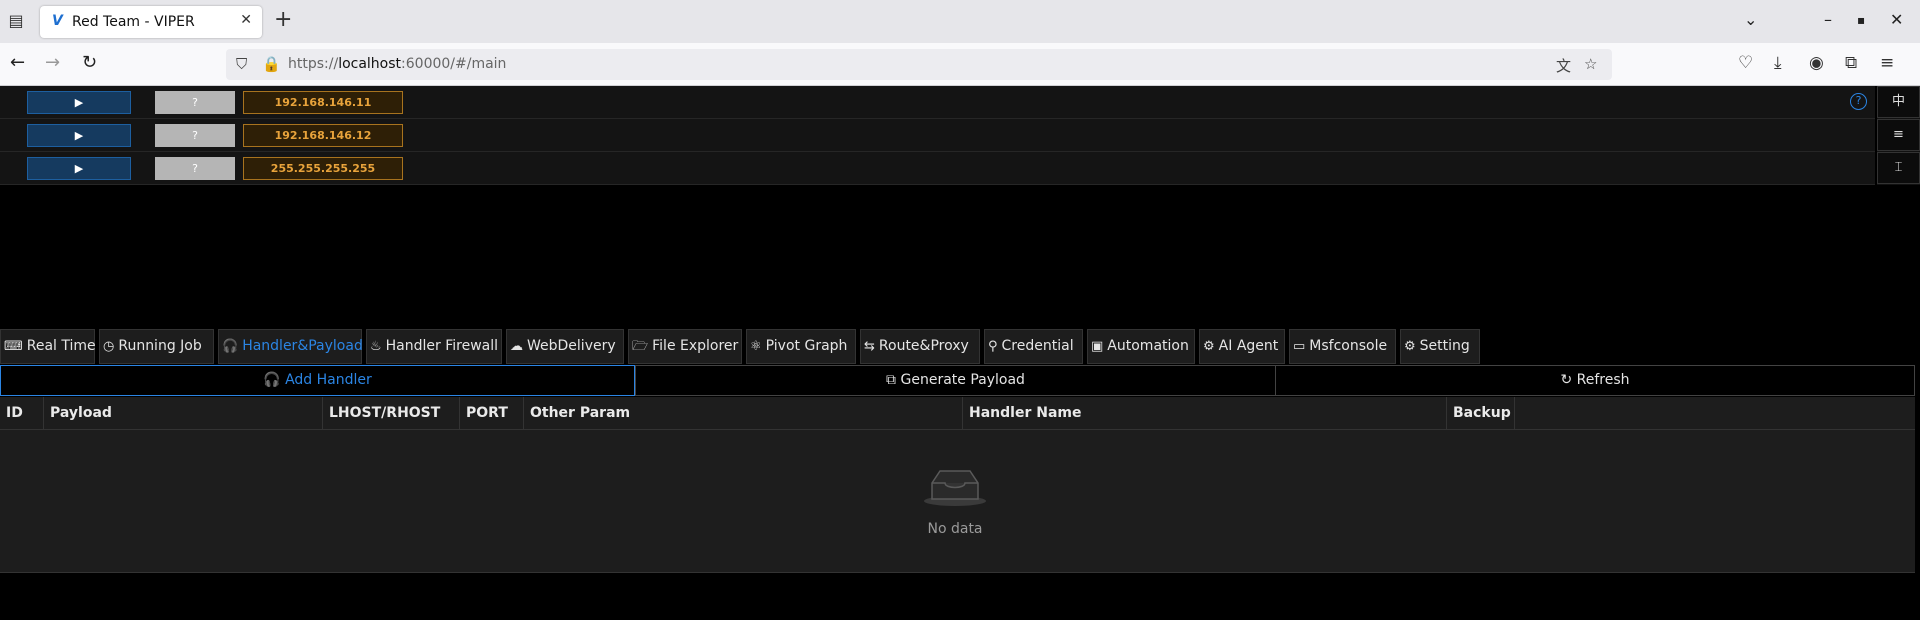 The height and width of the screenshot is (620, 1920). I want to click on dashboard-icon: ⌨, so click(13, 346).